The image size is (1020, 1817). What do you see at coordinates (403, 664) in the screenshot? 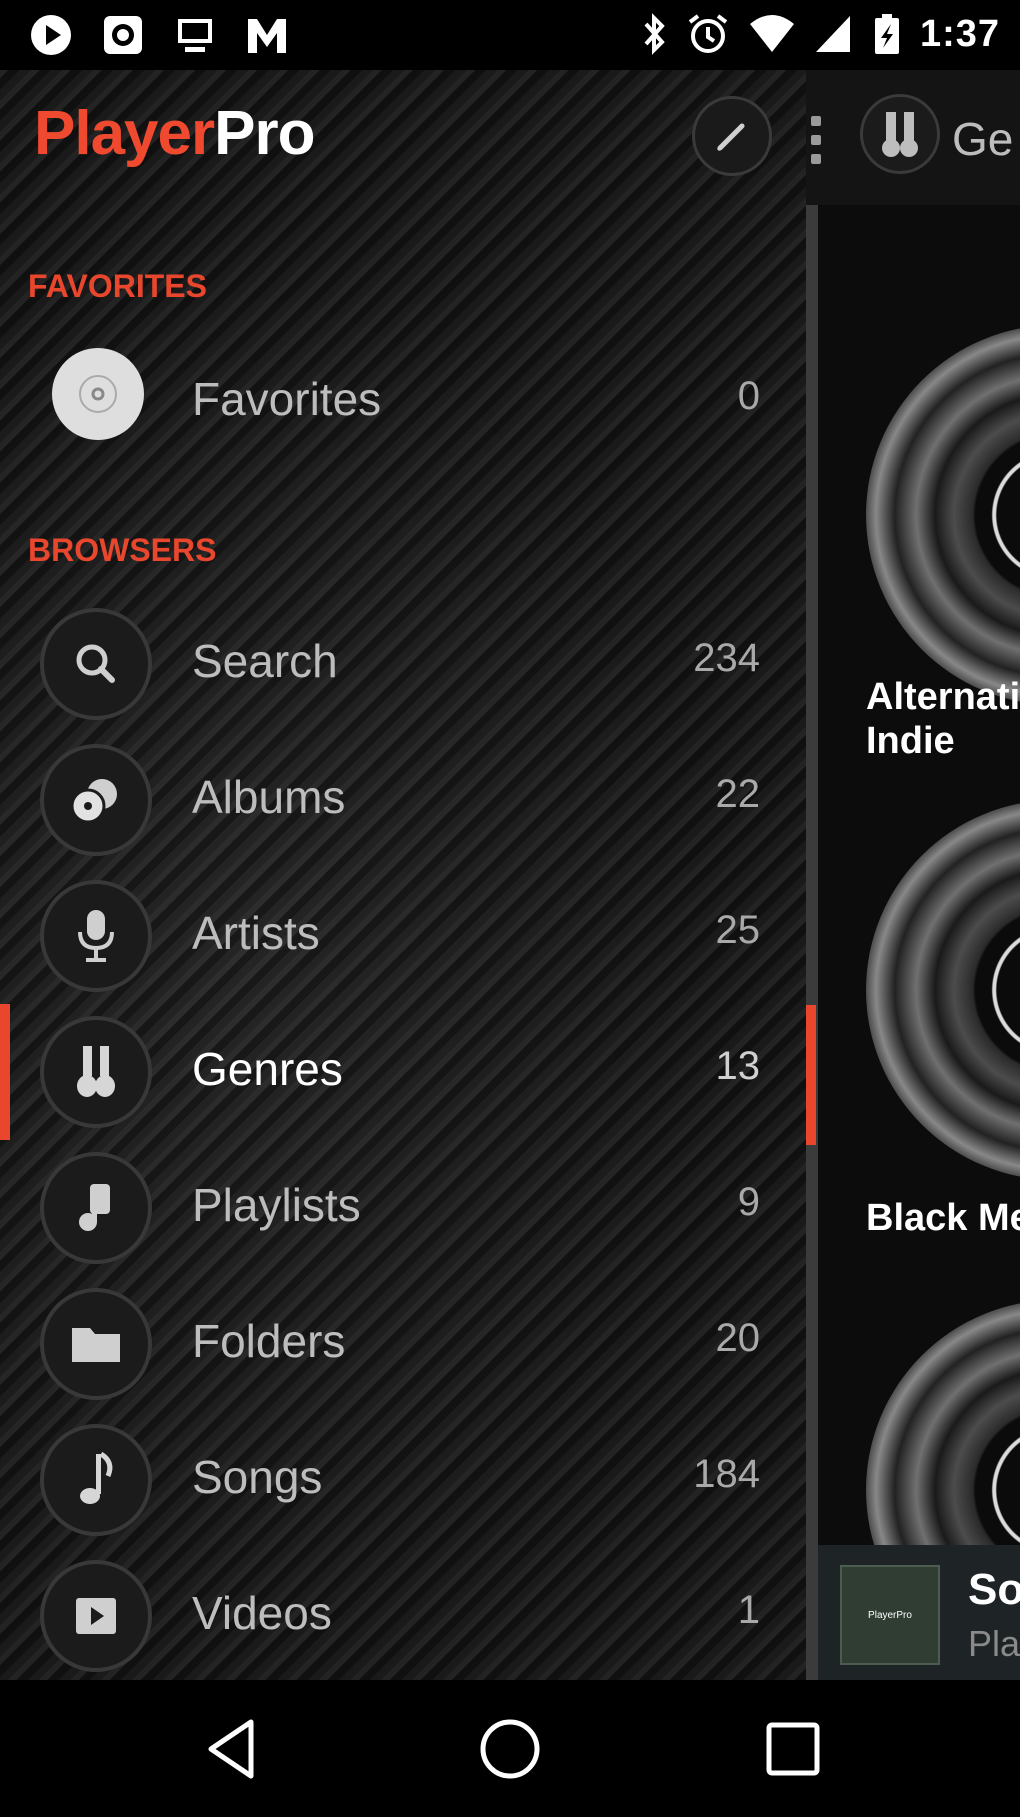
I see `drawer-item-search: Search 234` at bounding box center [403, 664].